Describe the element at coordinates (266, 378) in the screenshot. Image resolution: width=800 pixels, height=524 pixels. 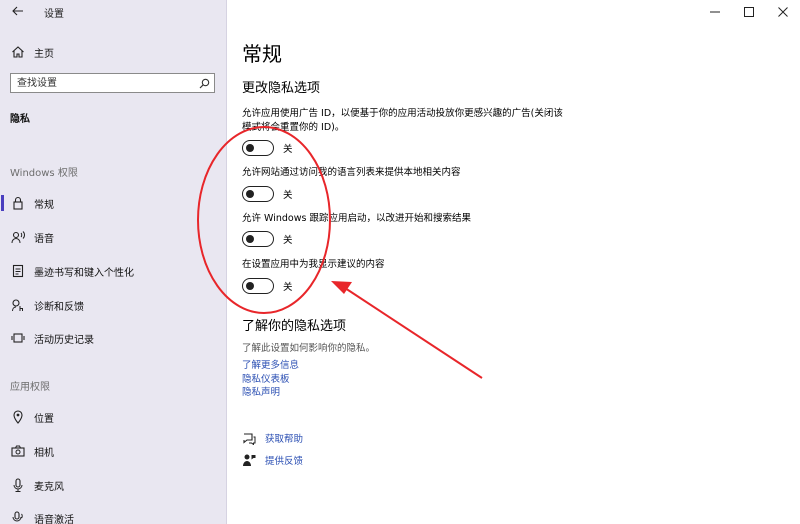
I see `privacy-dashboard-link: 隐私仪表板` at that location.